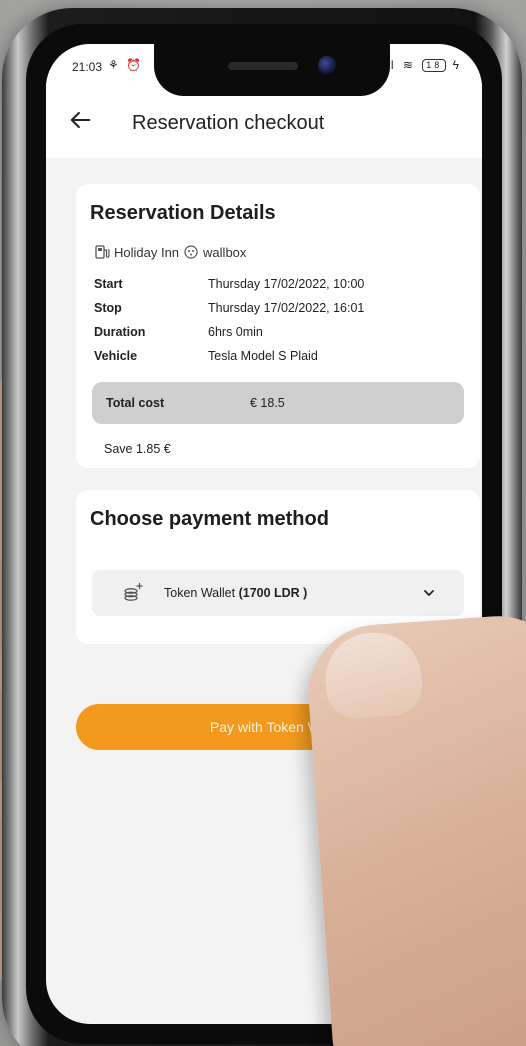 This screenshot has height=1046, width=526. Describe the element at coordinates (373, 675) in the screenshot. I see `thumbnail-nail` at that location.